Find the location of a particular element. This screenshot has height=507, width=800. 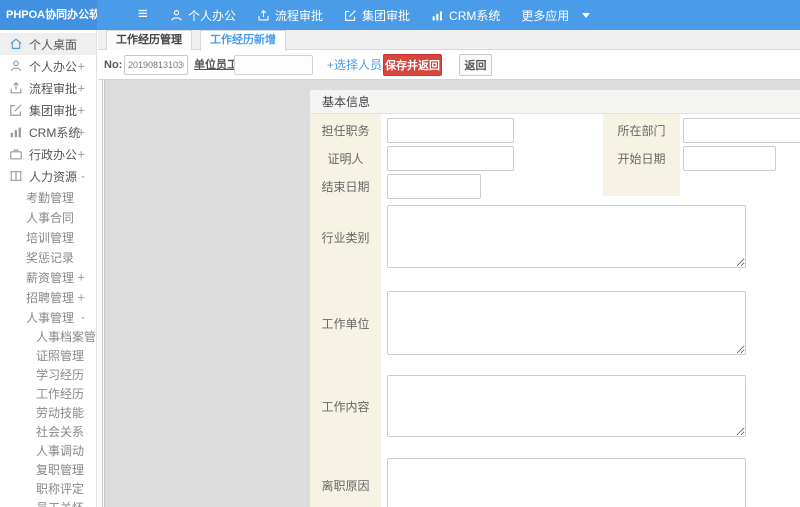

select-person-link: +选择人员 is located at coordinates (354, 65).